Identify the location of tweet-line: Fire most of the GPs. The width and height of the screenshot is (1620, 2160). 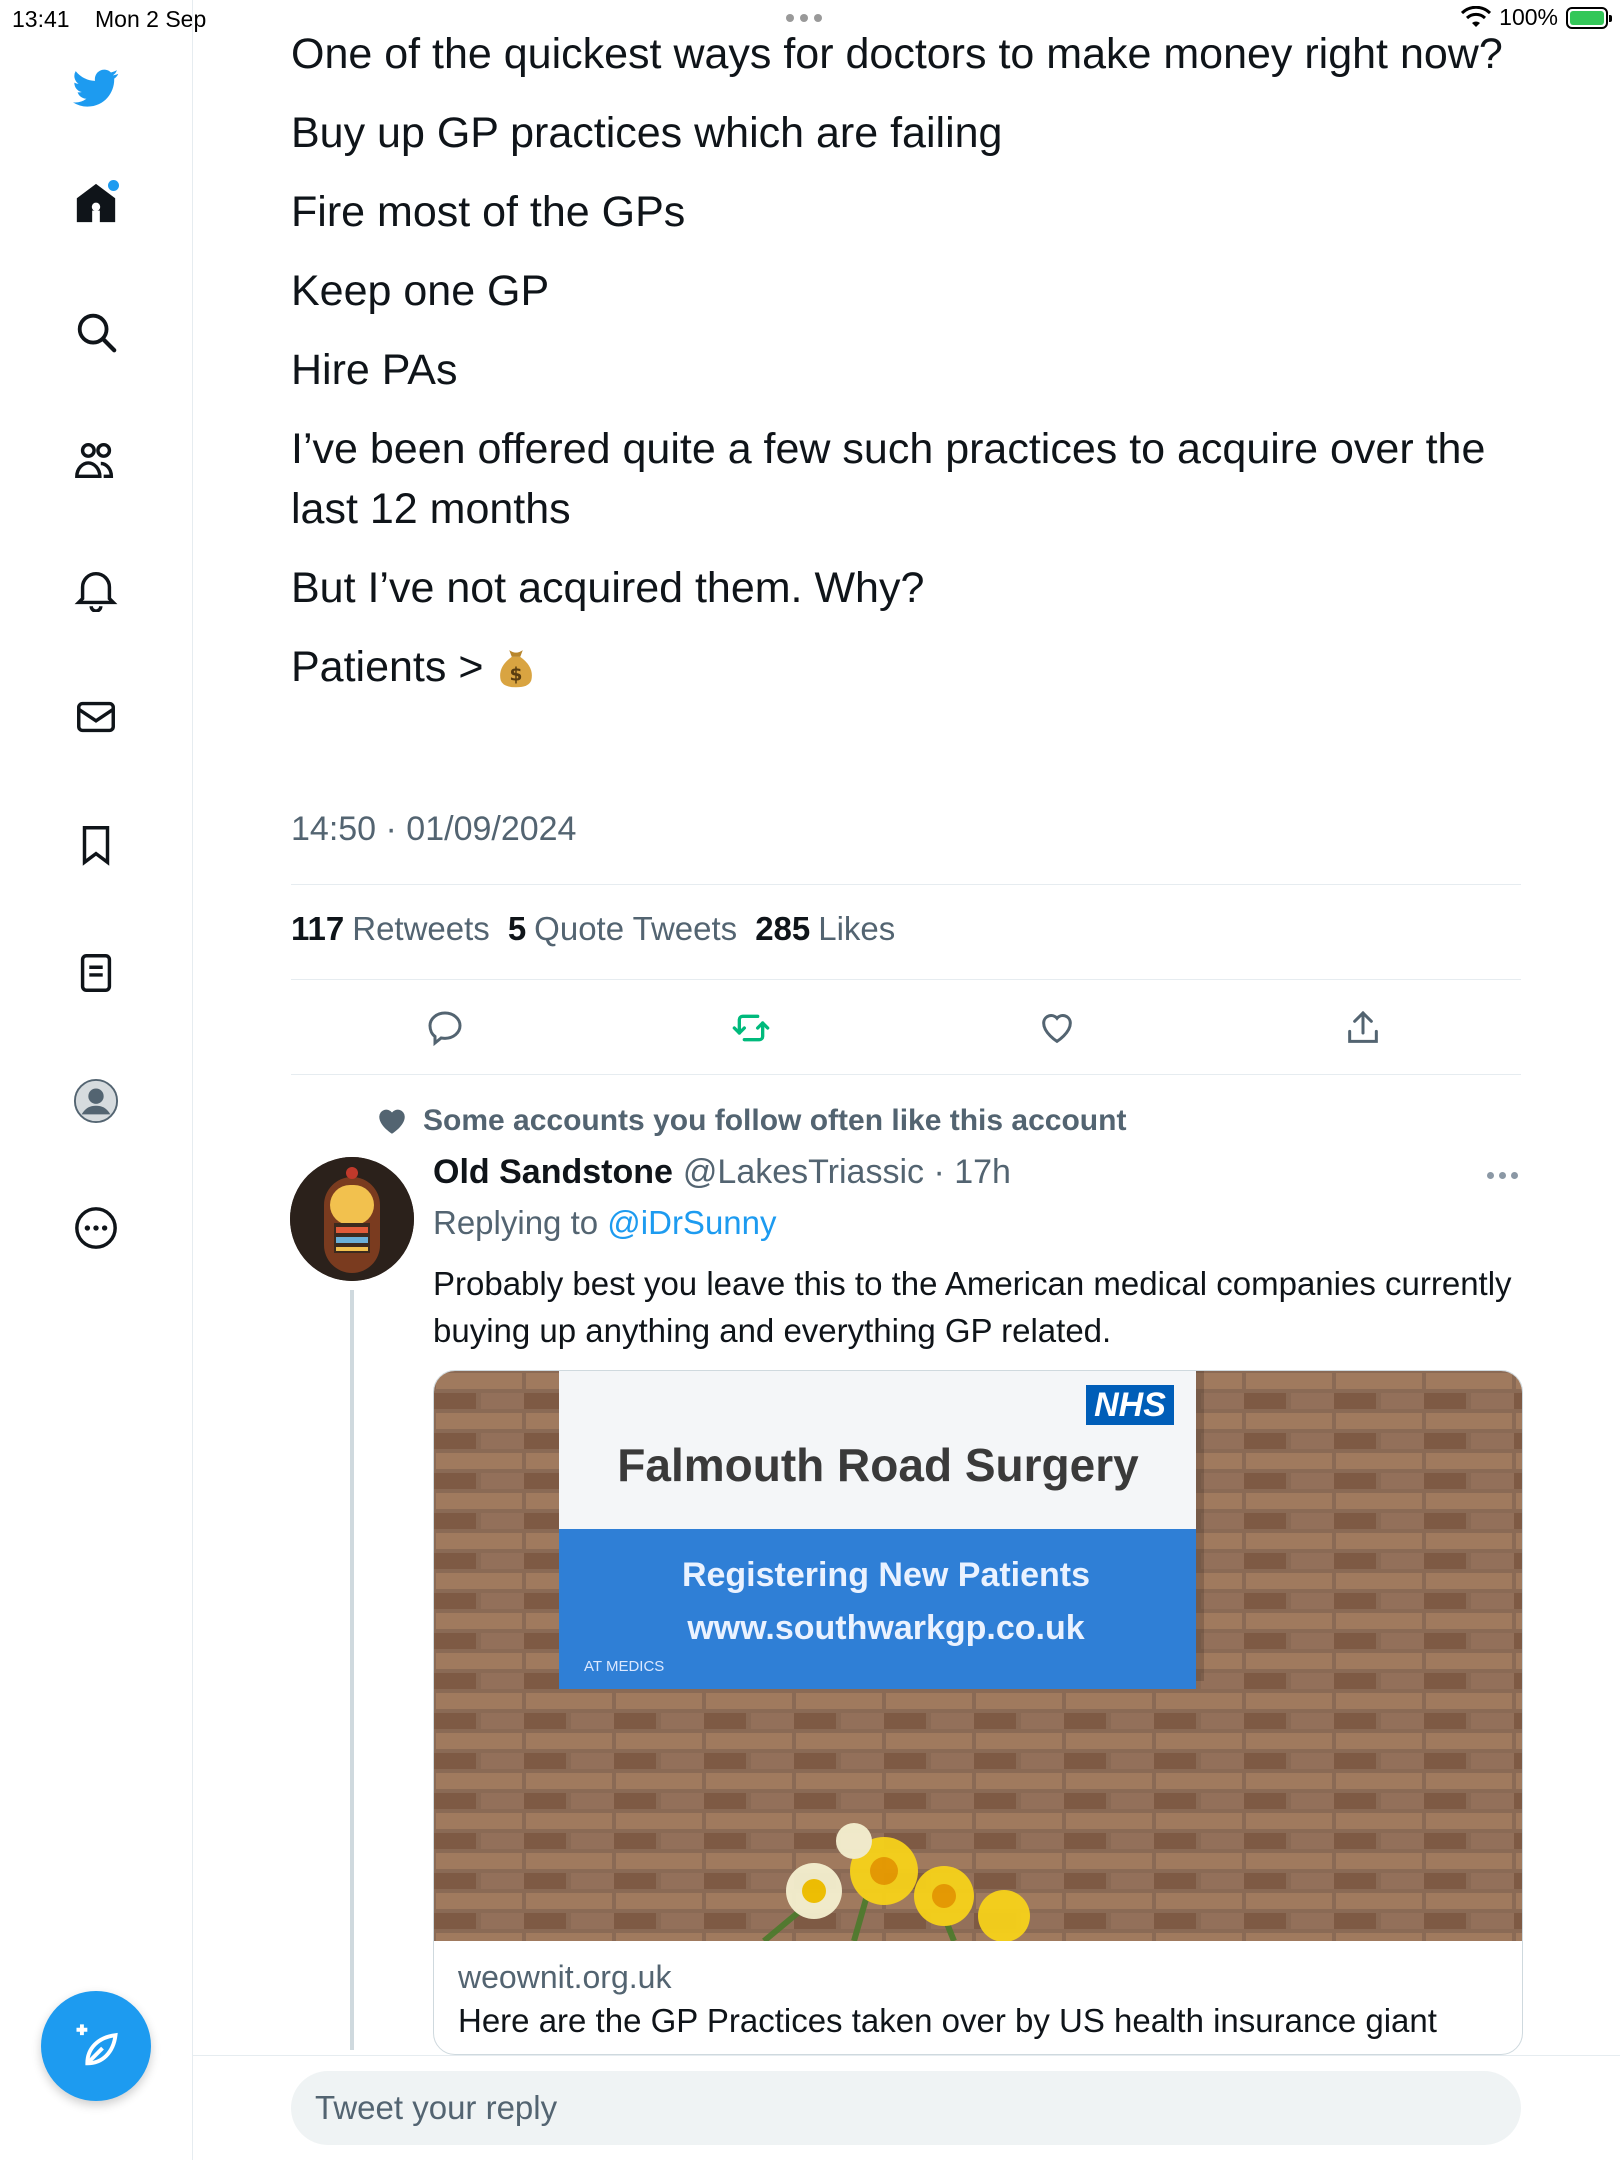
(488, 212).